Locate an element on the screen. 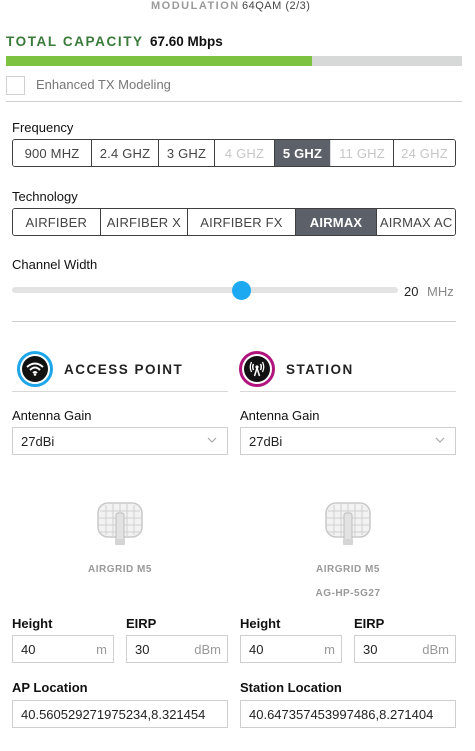  station-title: STATION is located at coordinates (320, 369).